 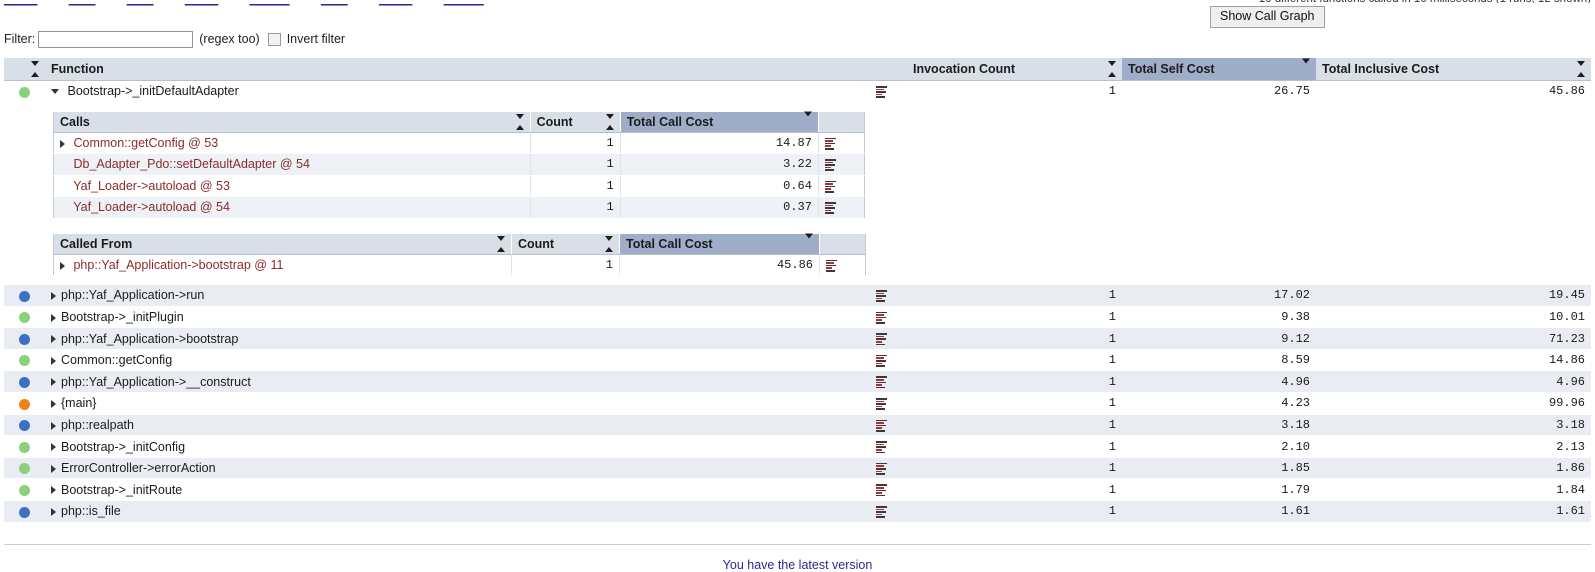 What do you see at coordinates (123, 447) in the screenshot?
I see `row-function-label: Bootstrap->_initConfig` at bounding box center [123, 447].